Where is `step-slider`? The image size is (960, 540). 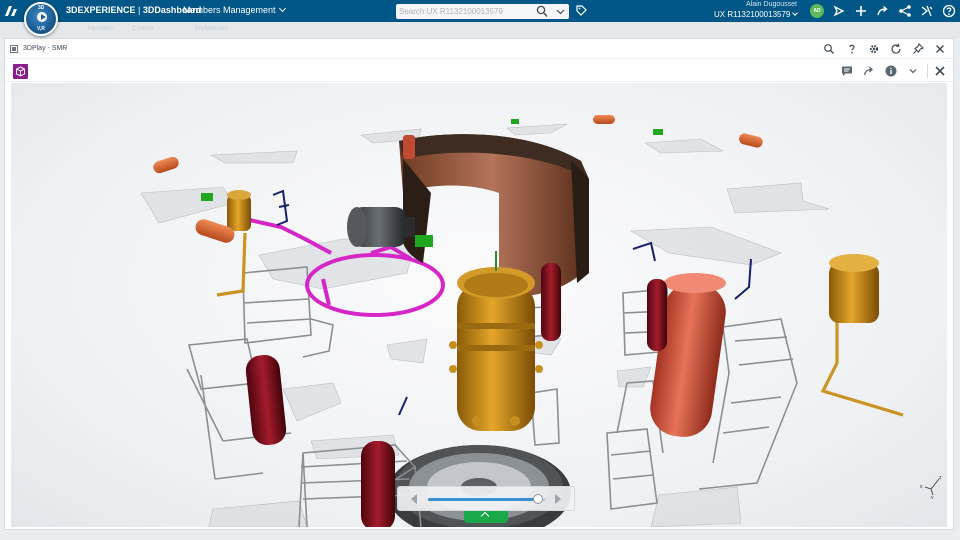 step-slider is located at coordinates (487, 499).